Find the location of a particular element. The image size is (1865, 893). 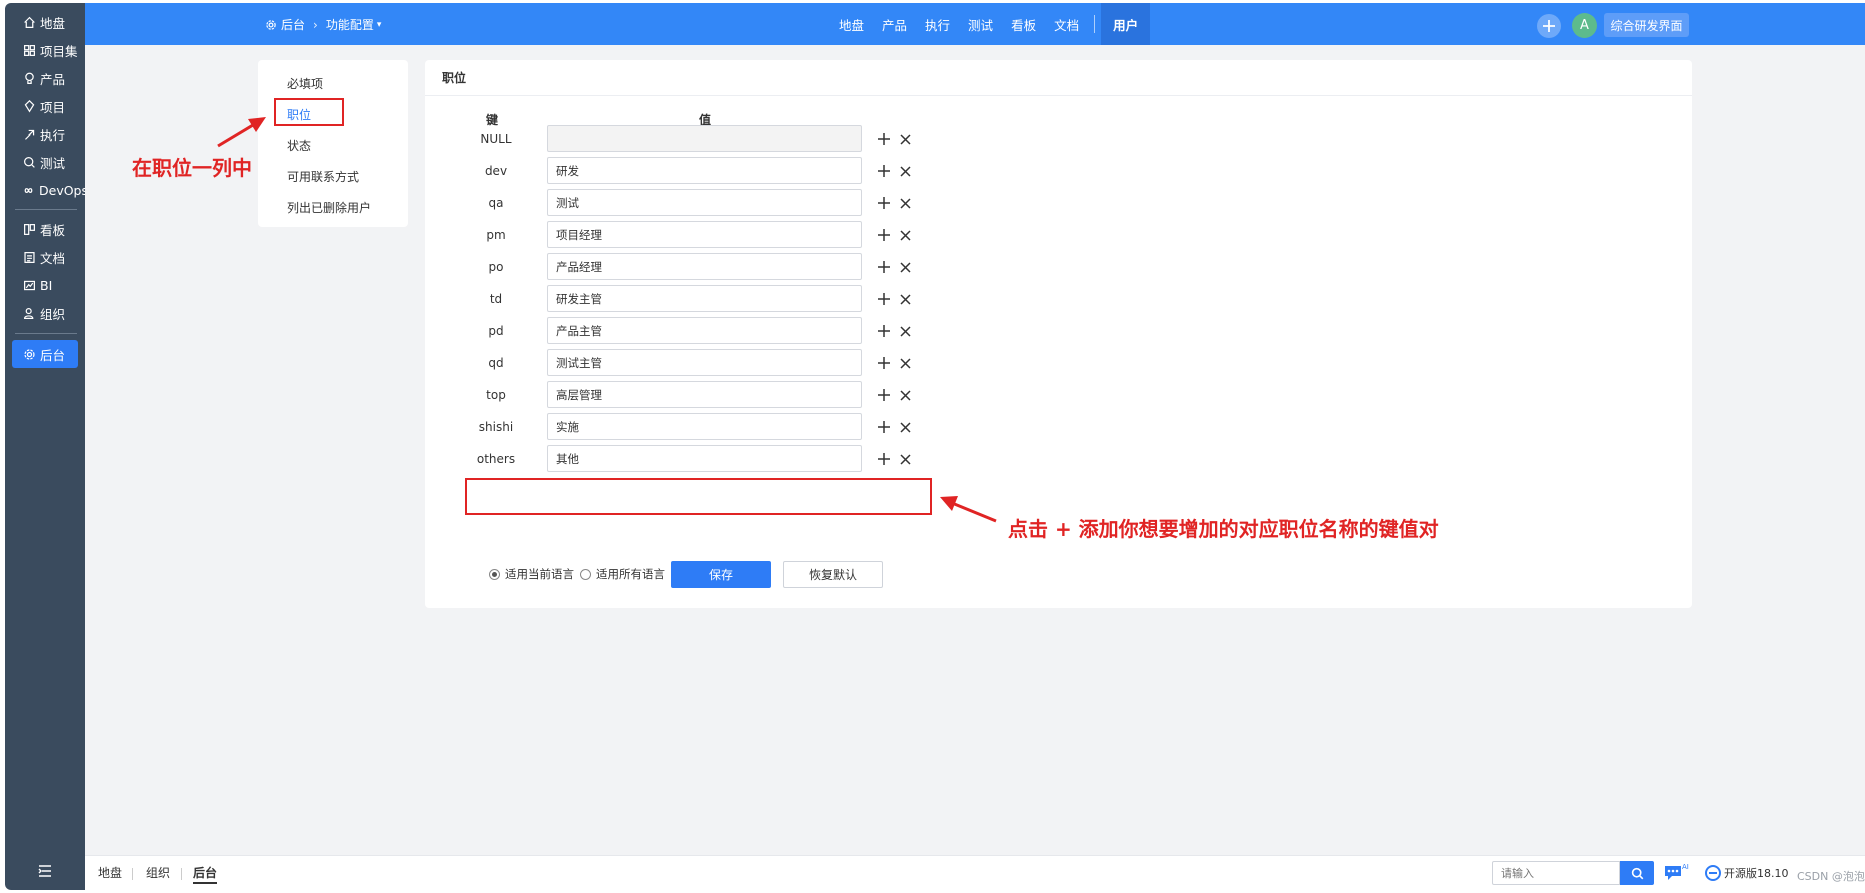

sidebar-item-label: 组织 is located at coordinates (53, 314).